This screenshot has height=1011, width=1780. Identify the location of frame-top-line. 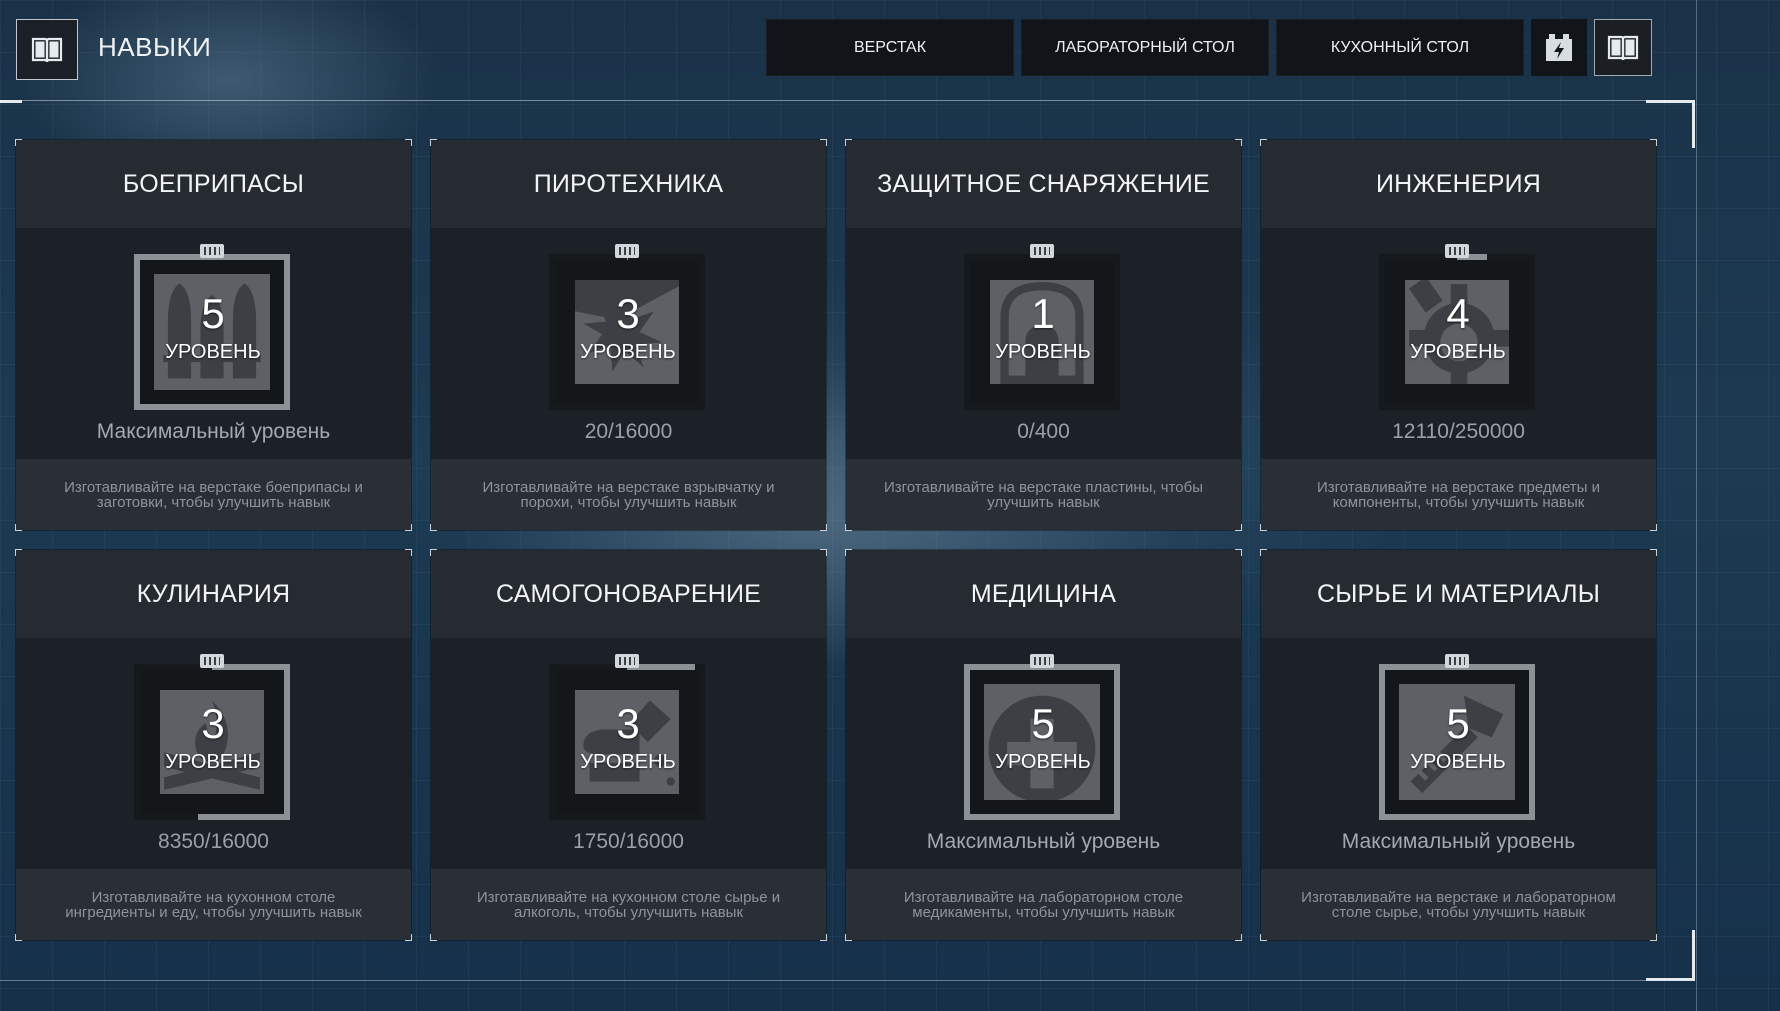
(846, 100).